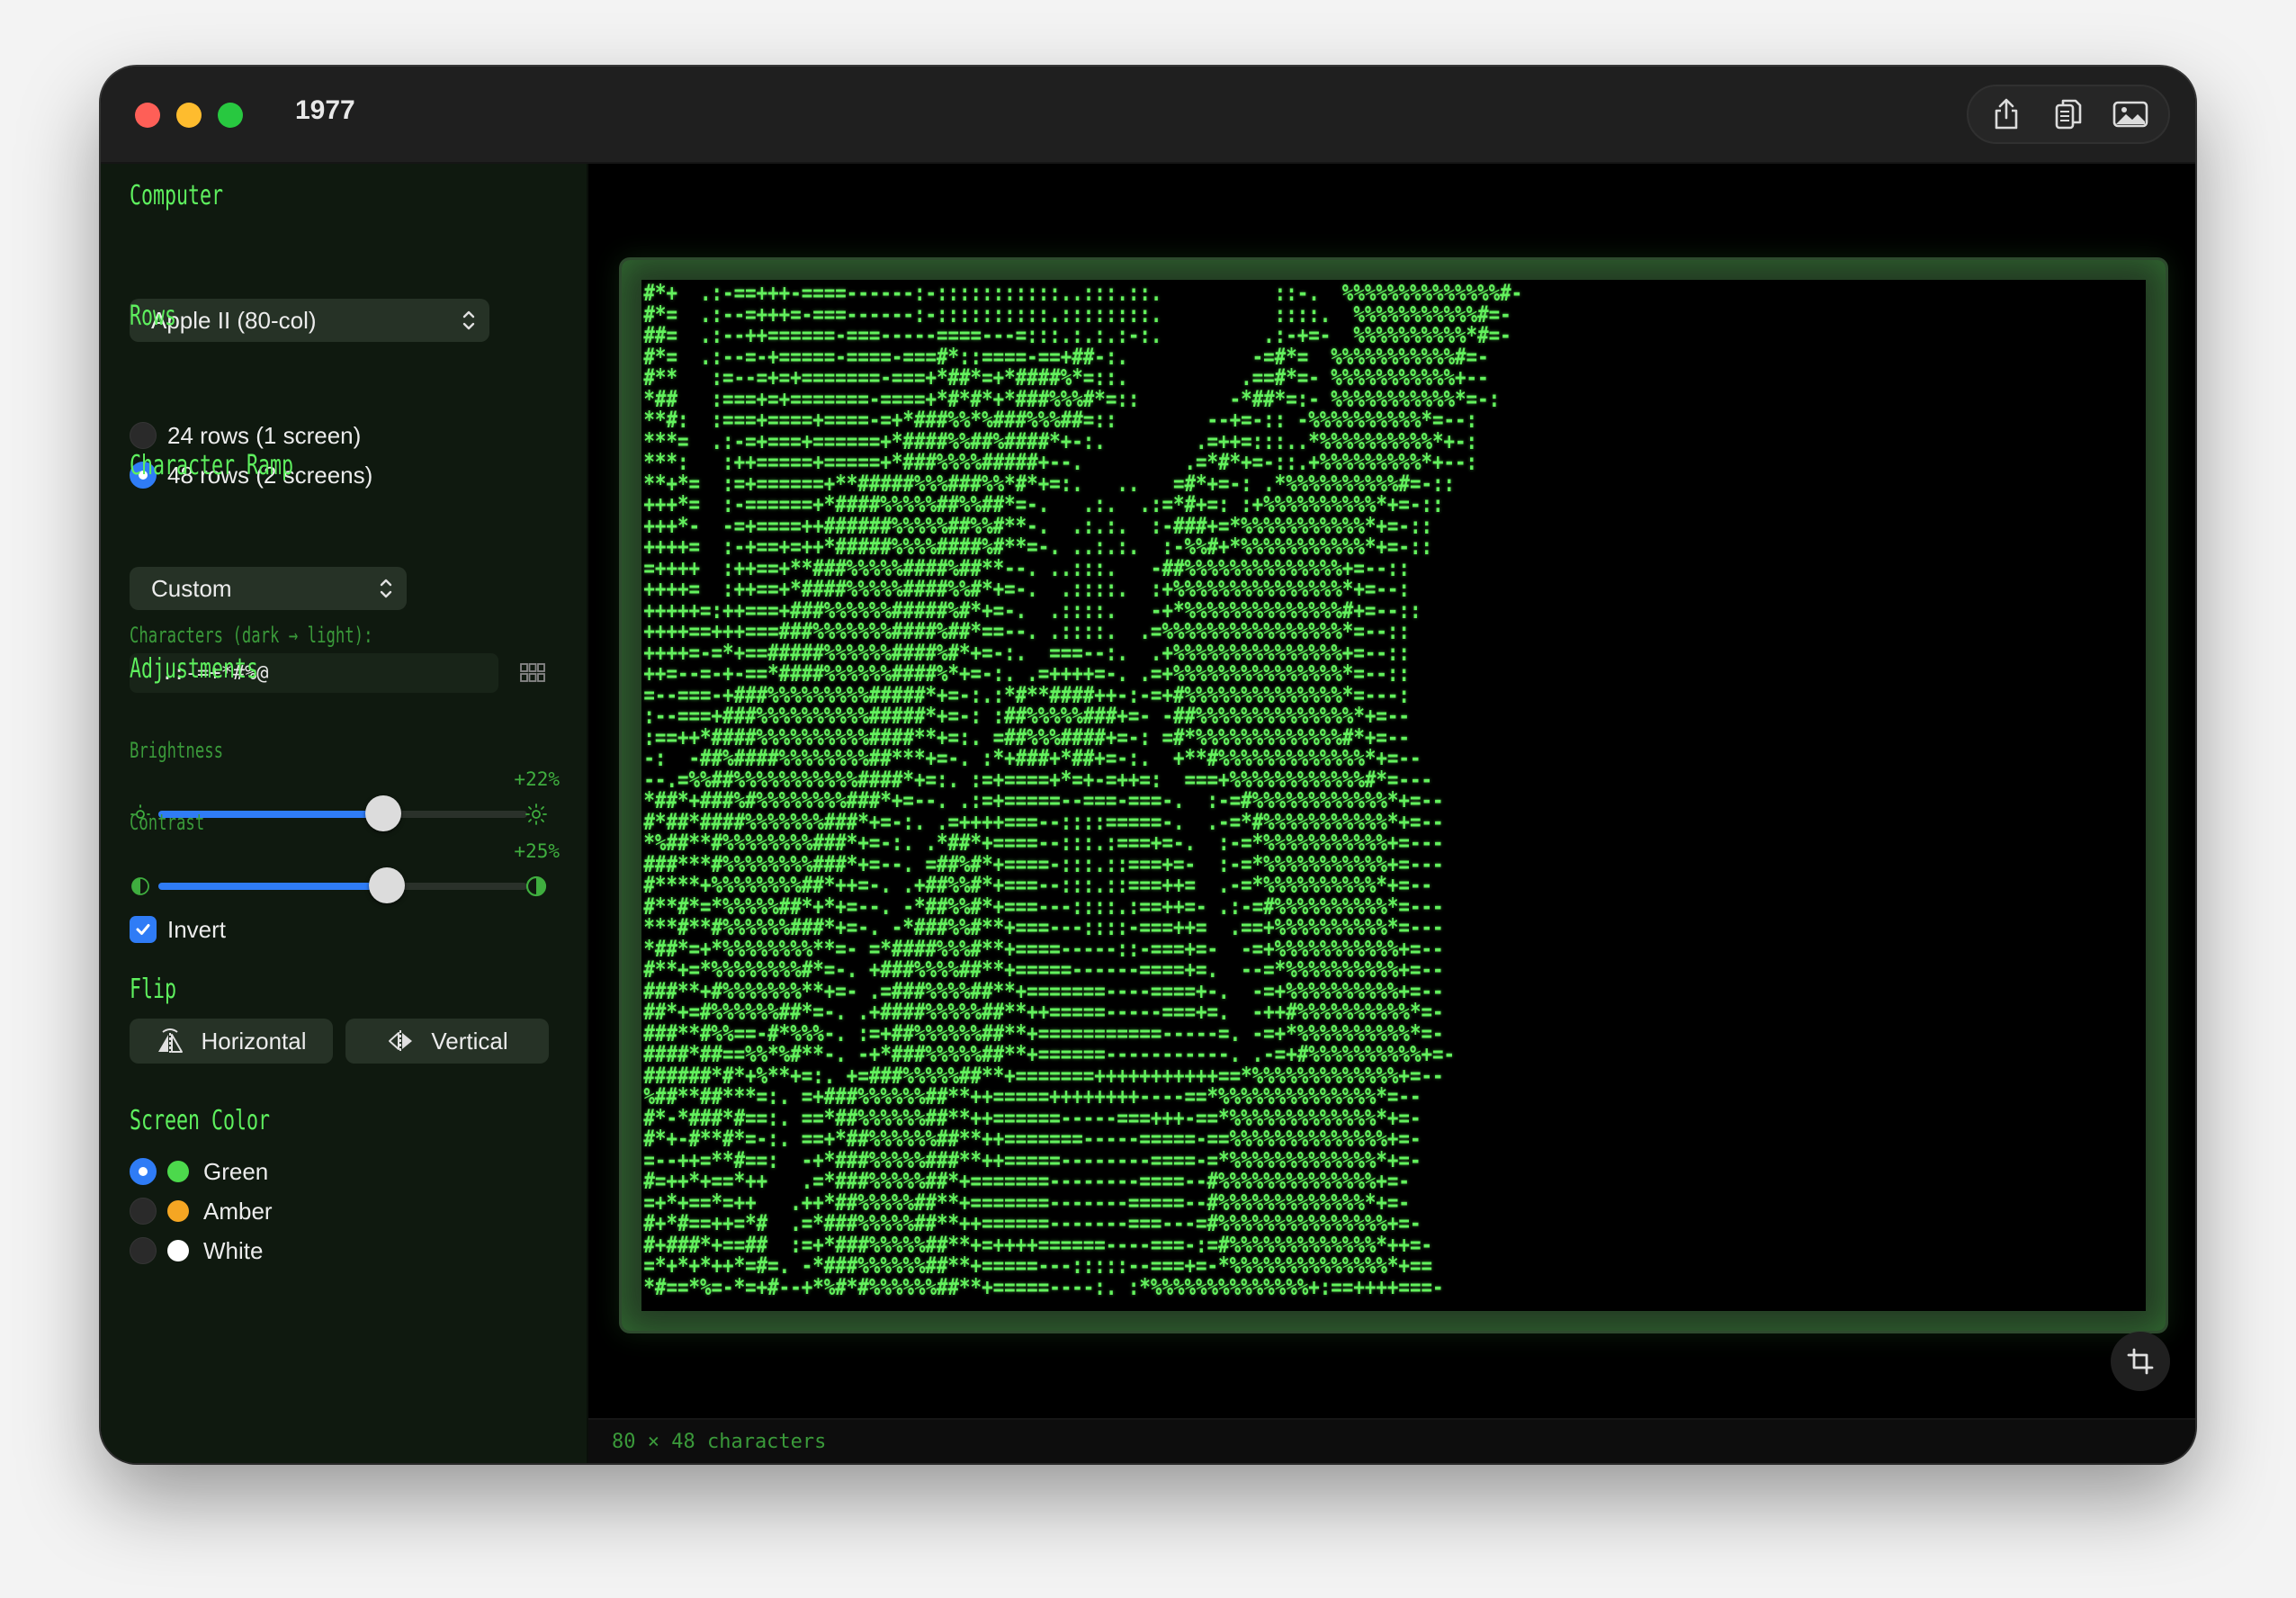 Image resolution: width=2296 pixels, height=1598 pixels. Describe the element at coordinates (238, 1211) in the screenshot. I see `screen-color-label: Amber` at that location.